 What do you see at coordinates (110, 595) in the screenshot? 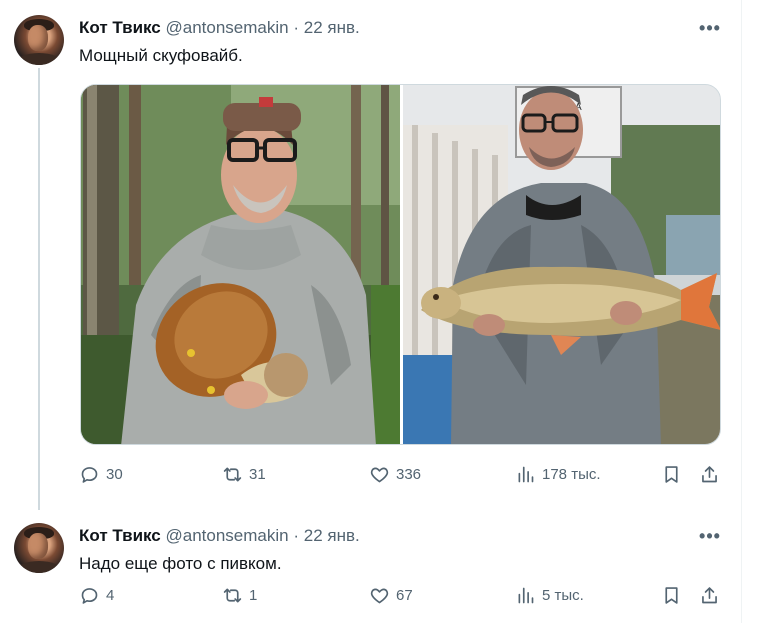
I see `reply-count: 4` at bounding box center [110, 595].